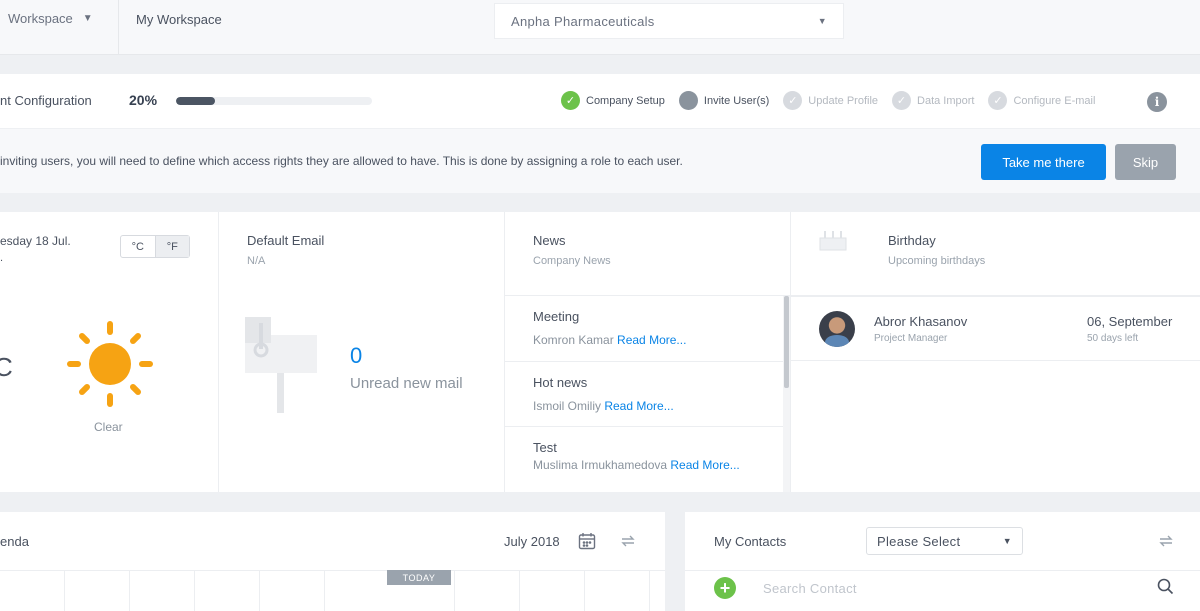 Image resolution: width=1200 pixels, height=611 pixels. What do you see at coordinates (583, 21) in the screenshot?
I see `company-select-value: Anpha Pharmaceuticals` at bounding box center [583, 21].